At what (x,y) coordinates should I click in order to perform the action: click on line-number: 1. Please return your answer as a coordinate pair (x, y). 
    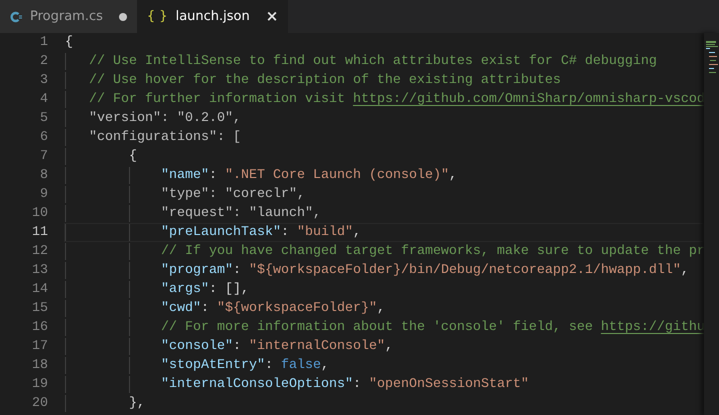
    Looking at the image, I should click on (43, 43).